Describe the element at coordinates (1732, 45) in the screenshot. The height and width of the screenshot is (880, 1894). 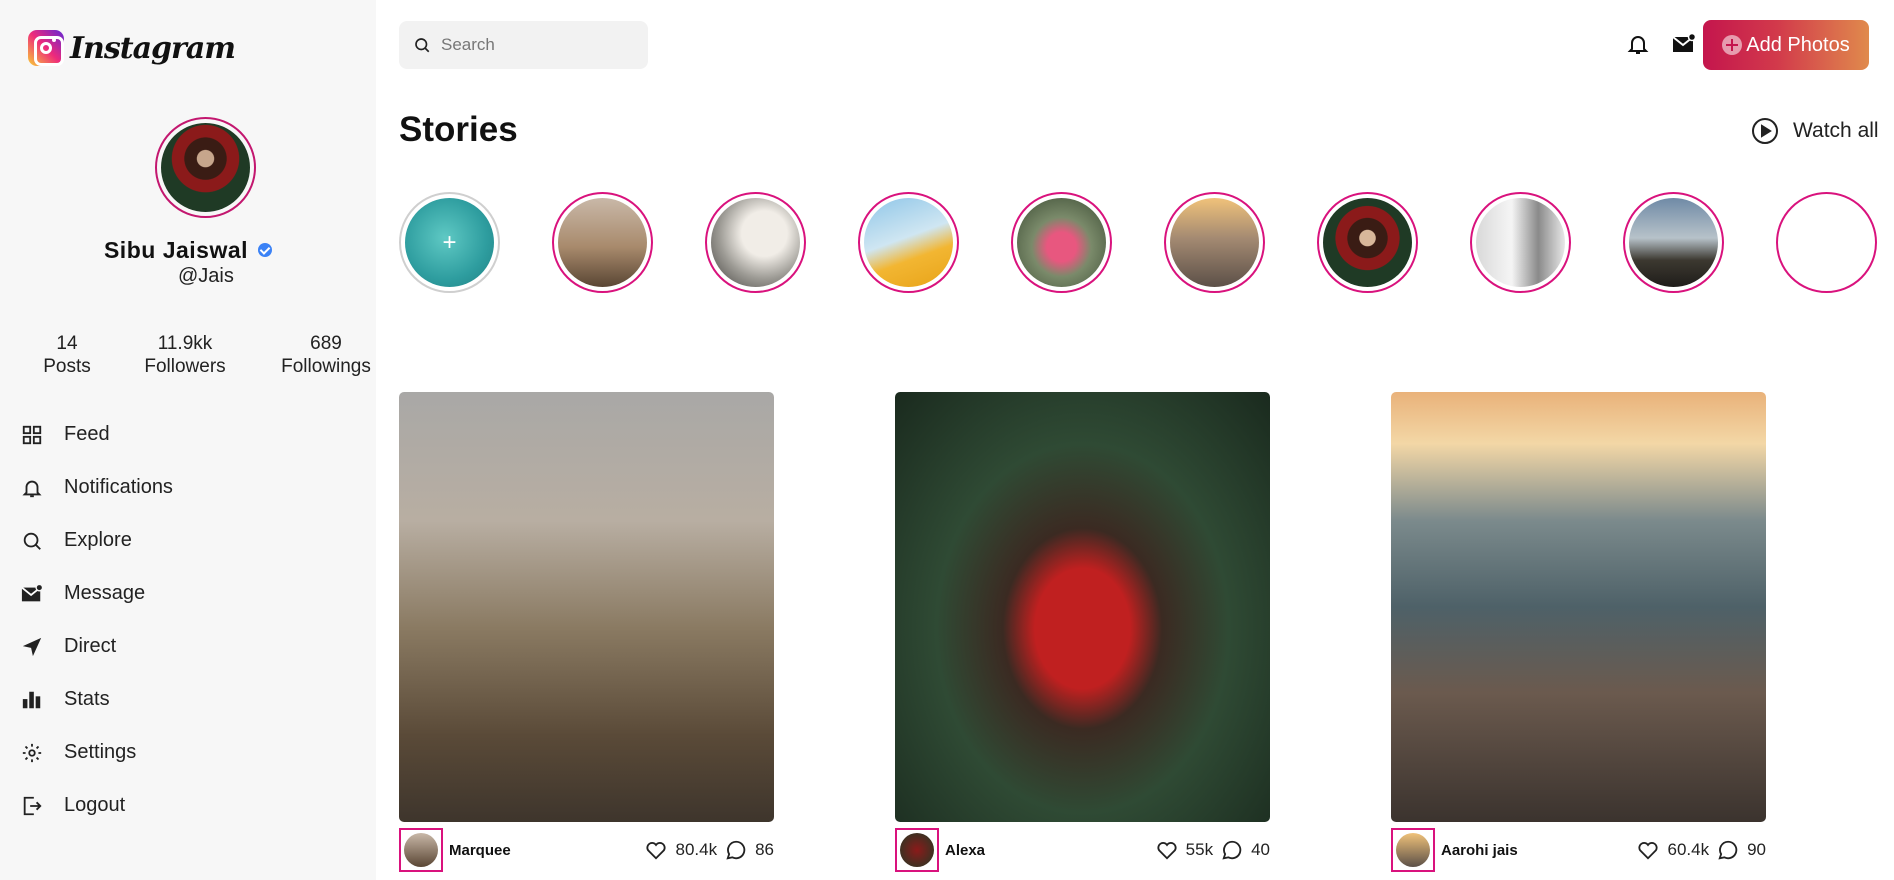
I see `plus-circle-icon` at that location.